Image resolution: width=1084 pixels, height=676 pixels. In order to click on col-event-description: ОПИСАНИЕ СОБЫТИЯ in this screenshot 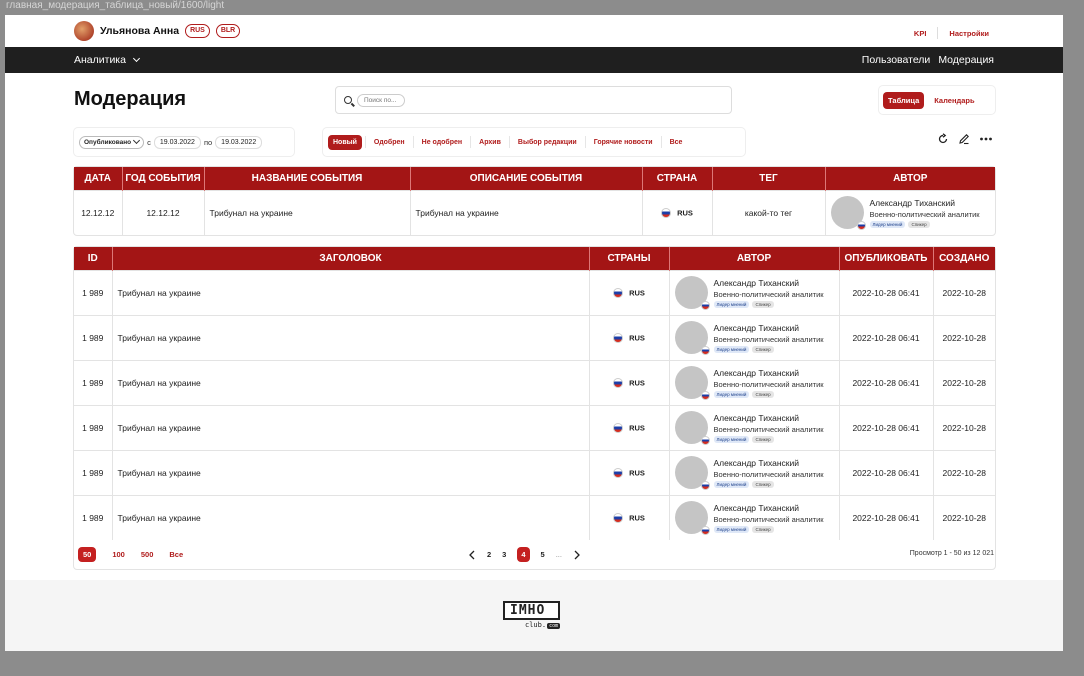, I will do `click(526, 178)`.